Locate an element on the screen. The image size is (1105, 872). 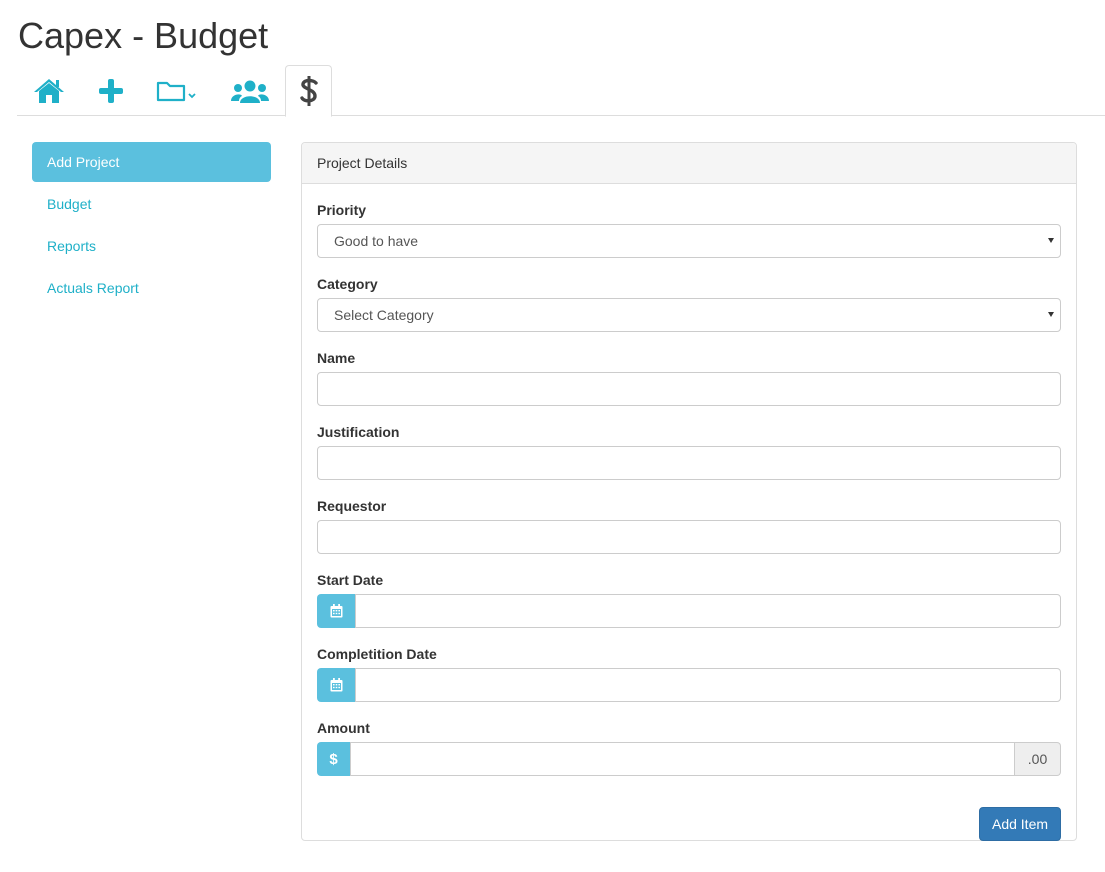
home-icon is located at coordinates (49, 90).